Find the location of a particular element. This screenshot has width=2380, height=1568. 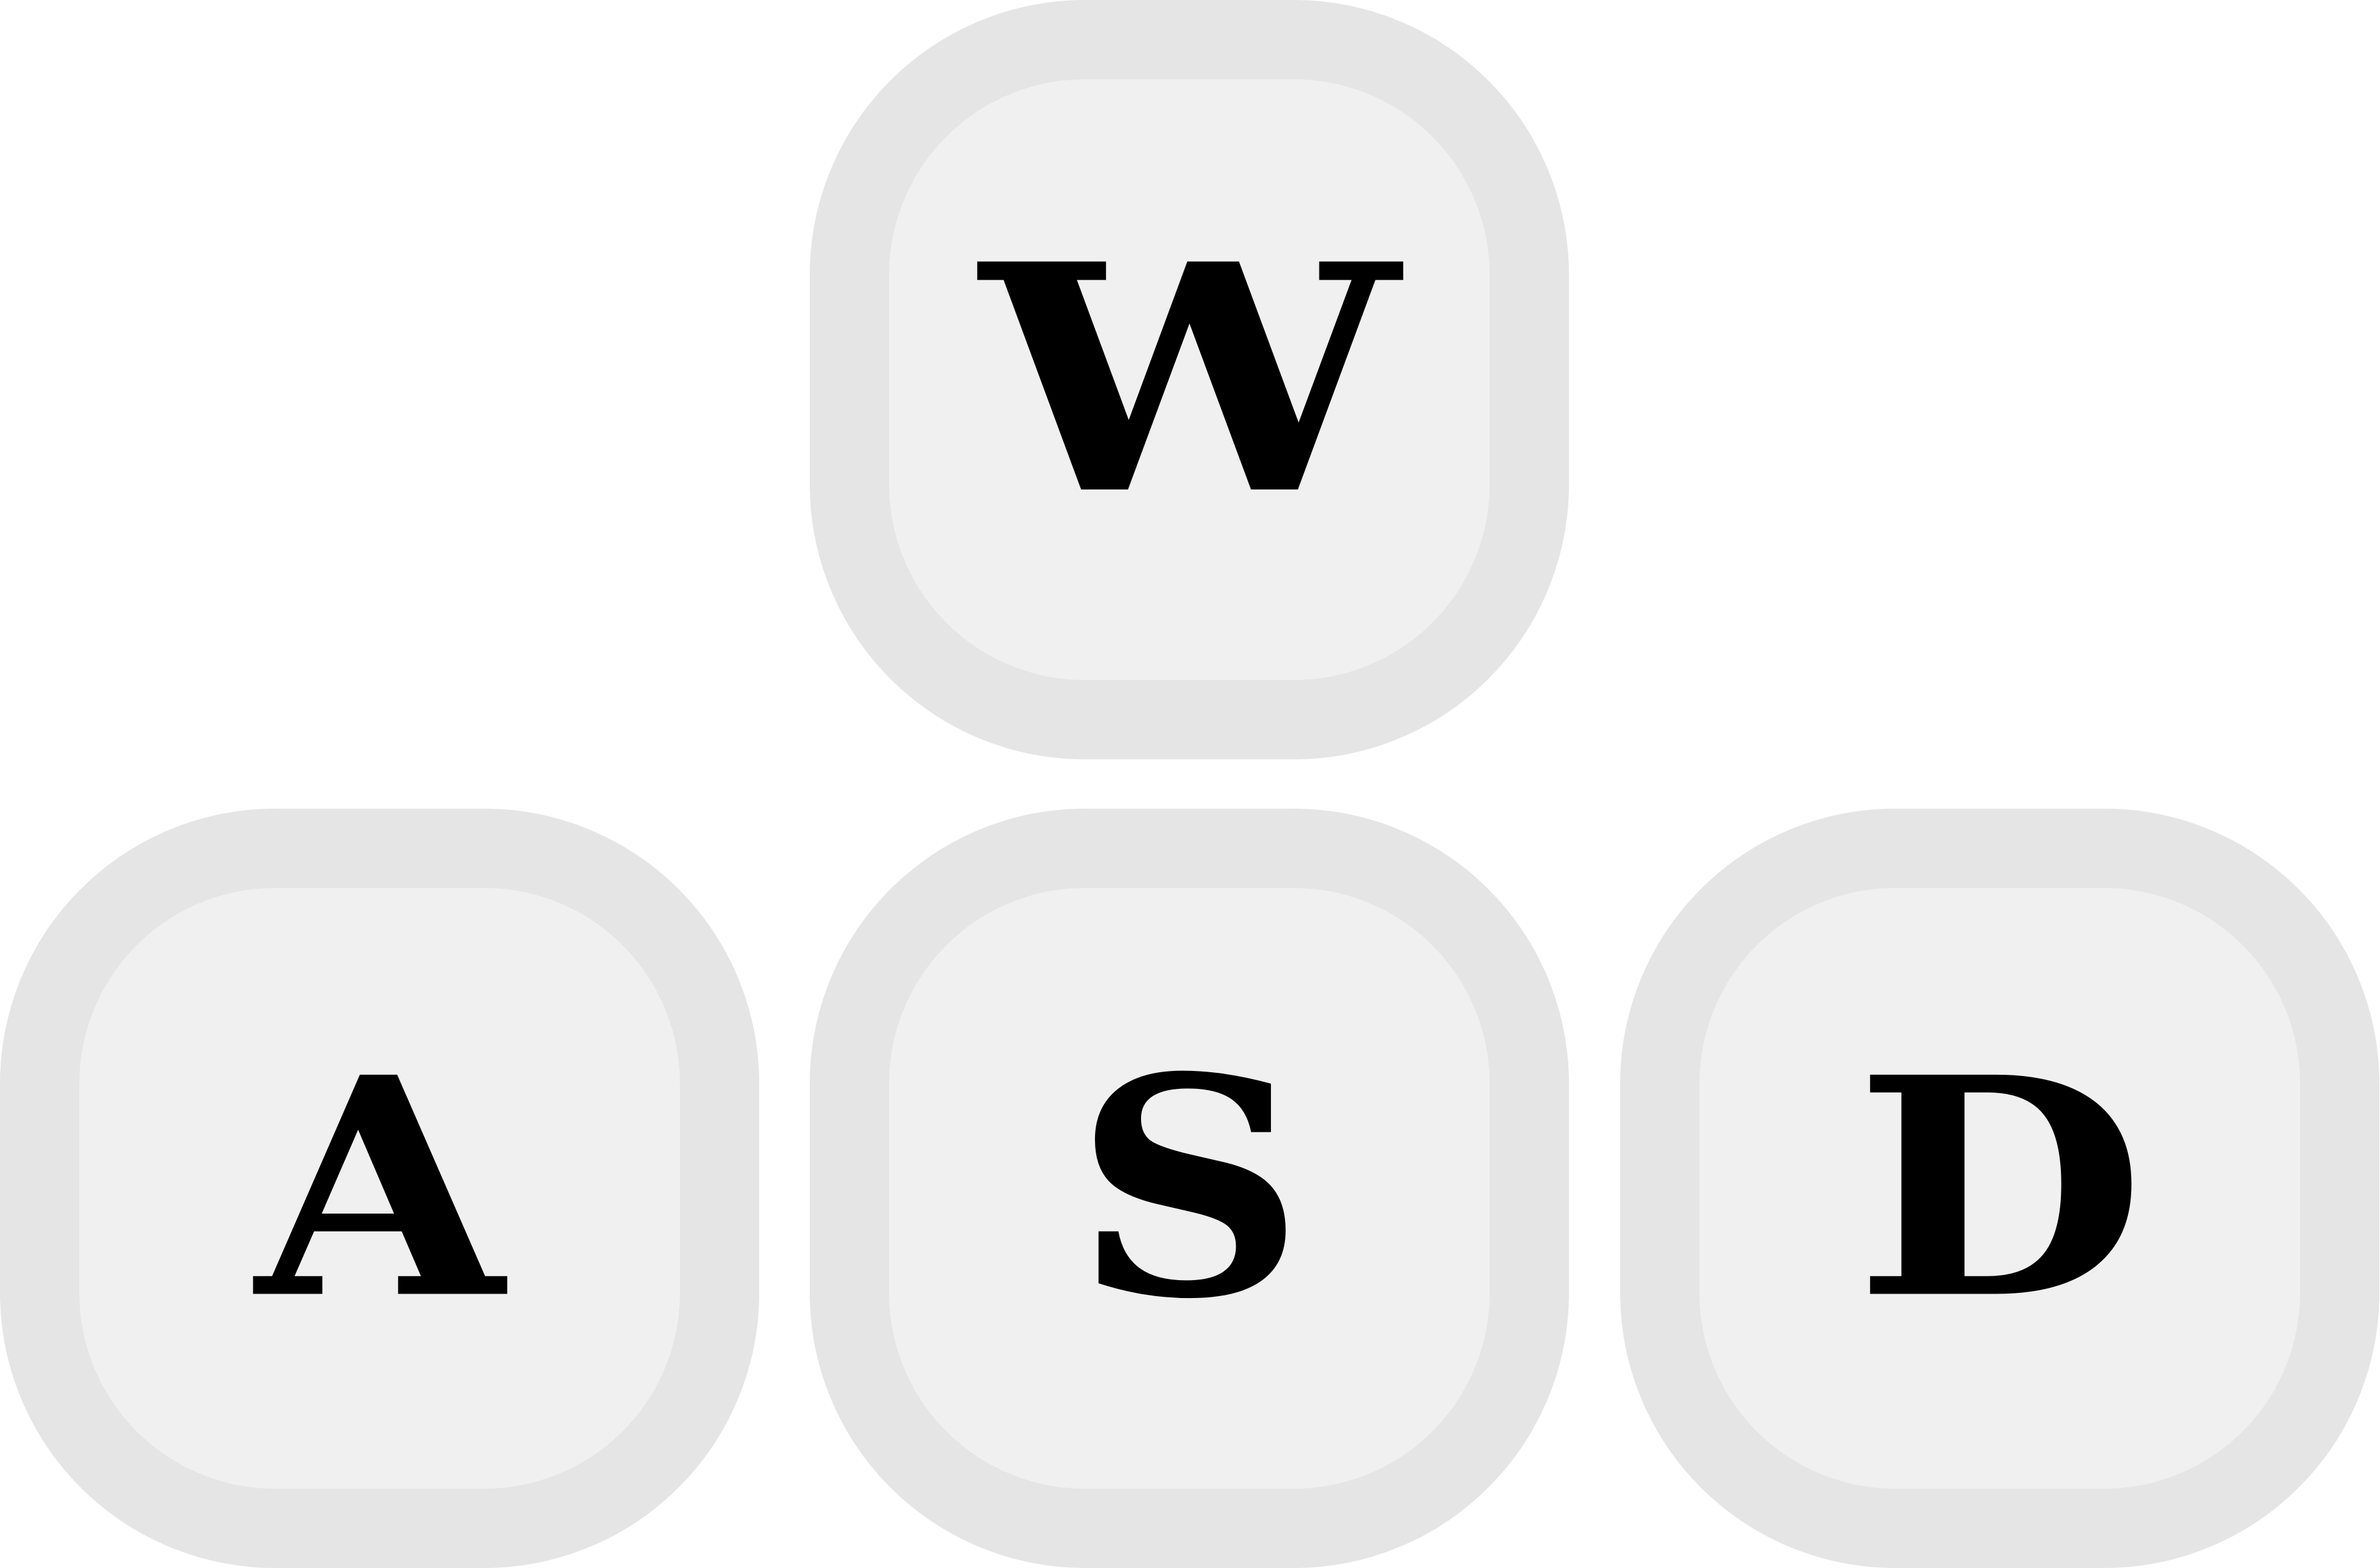

d-key-label: D is located at coordinates (2000, 1188).